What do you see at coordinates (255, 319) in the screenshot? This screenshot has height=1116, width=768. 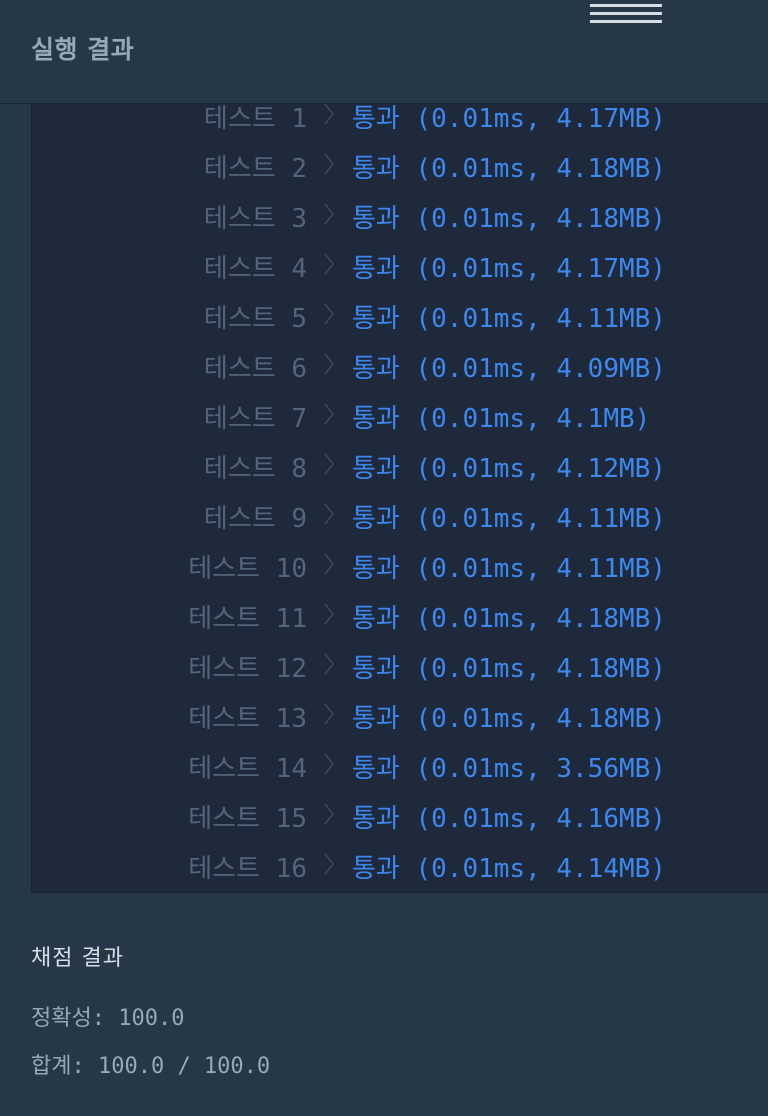 I see `test-label: 테스트 5` at bounding box center [255, 319].